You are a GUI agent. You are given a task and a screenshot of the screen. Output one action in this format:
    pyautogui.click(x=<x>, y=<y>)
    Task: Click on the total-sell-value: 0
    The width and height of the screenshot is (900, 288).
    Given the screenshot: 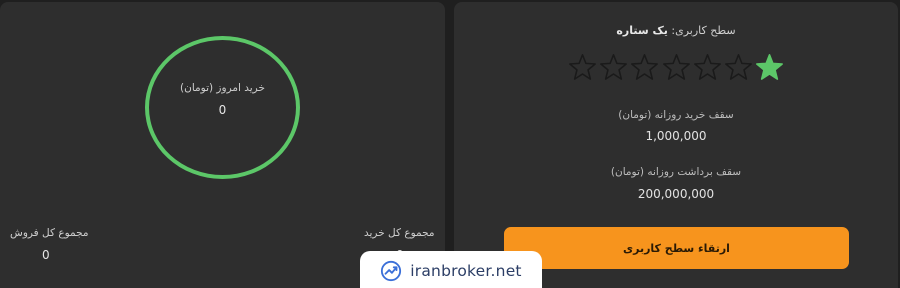 What is the action you would take?
    pyautogui.click(x=46, y=255)
    